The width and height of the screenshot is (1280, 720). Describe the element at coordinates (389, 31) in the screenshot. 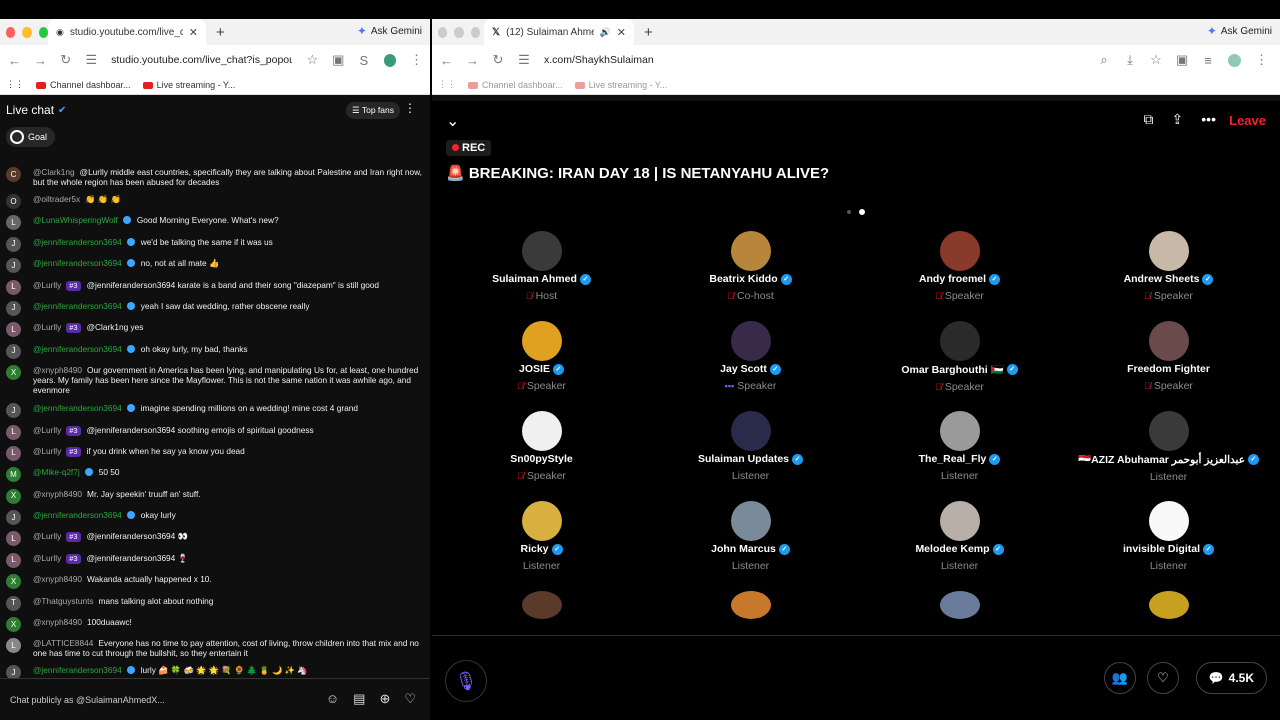

I see `ask-gemini-button: ✦ Ask Gemini` at that location.